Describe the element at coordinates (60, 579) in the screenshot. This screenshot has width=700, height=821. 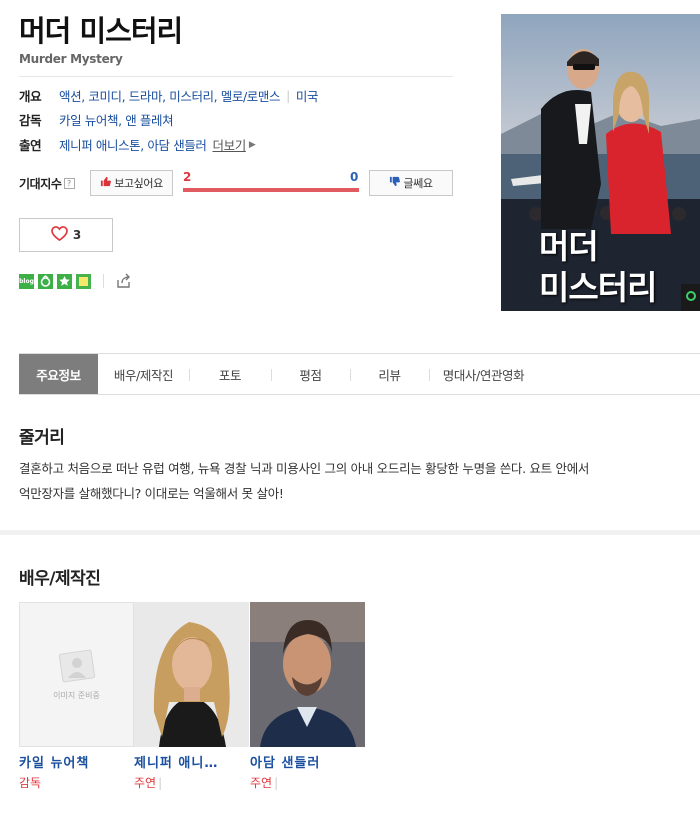
I see `crew-heading: 배우/제작진` at that location.